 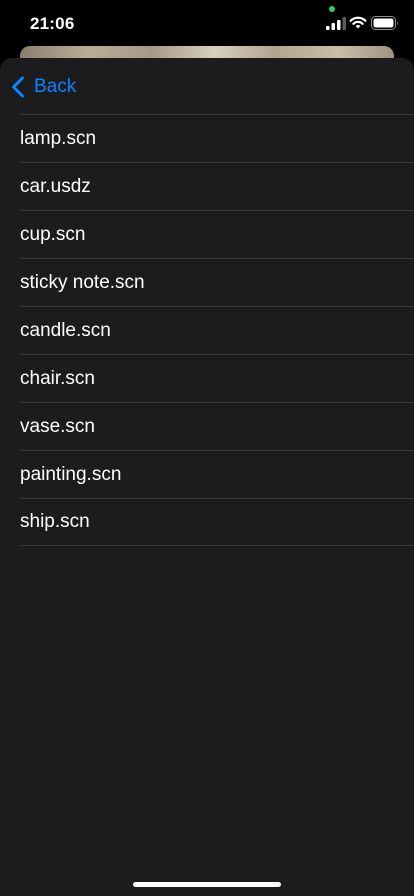 I want to click on home-indicator, so click(x=207, y=884).